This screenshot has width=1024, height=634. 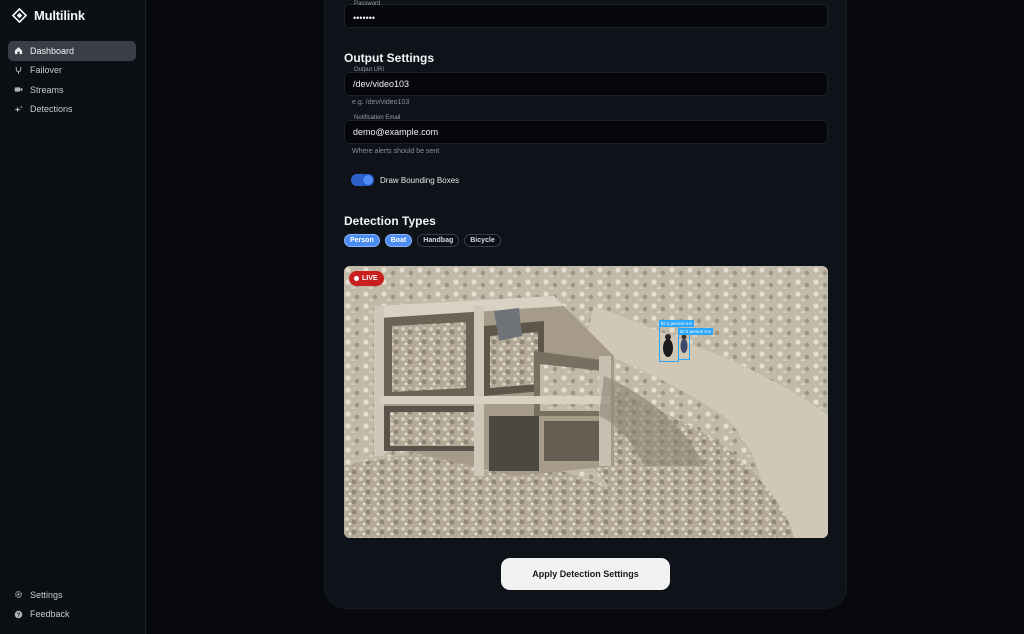 What do you see at coordinates (585, 574) in the screenshot?
I see `apply-detection-settings-button: Apply Detection Settings` at bounding box center [585, 574].